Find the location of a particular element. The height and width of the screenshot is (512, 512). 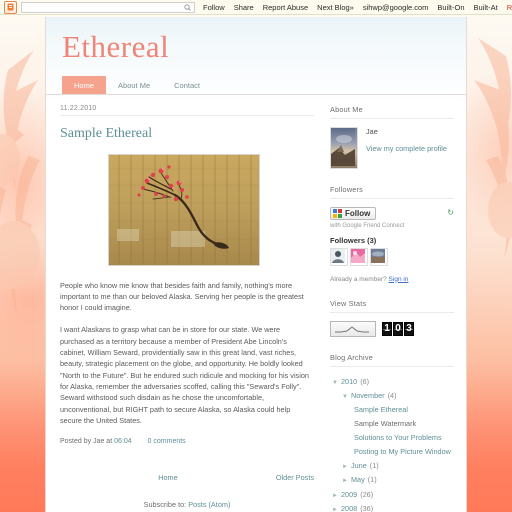

post-image is located at coordinates (184, 209).